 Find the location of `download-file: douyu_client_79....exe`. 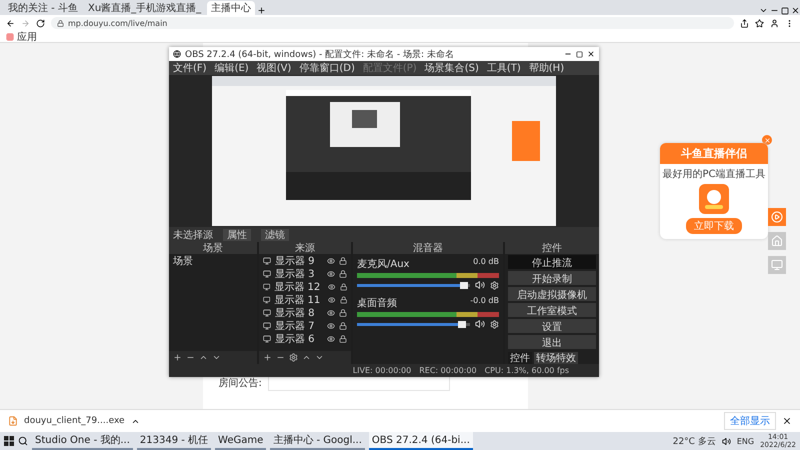

download-file: douyu_client_79....exe is located at coordinates (74, 421).